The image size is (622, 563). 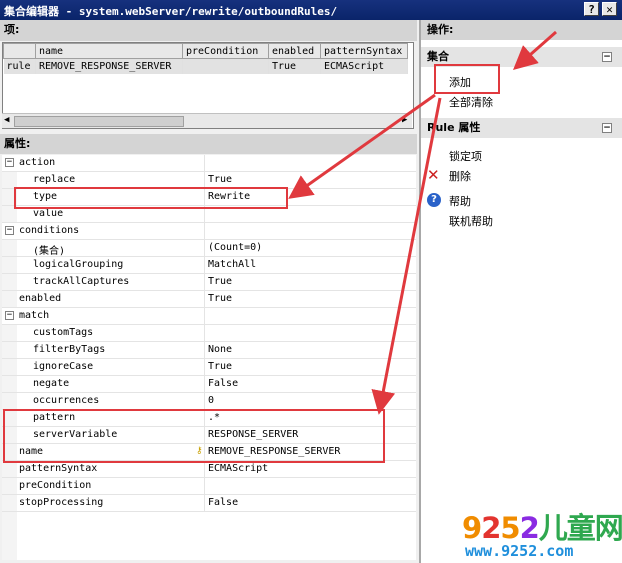 What do you see at coordinates (535, 50) in the screenshot?
I see `arrow-to-add` at bounding box center [535, 50].